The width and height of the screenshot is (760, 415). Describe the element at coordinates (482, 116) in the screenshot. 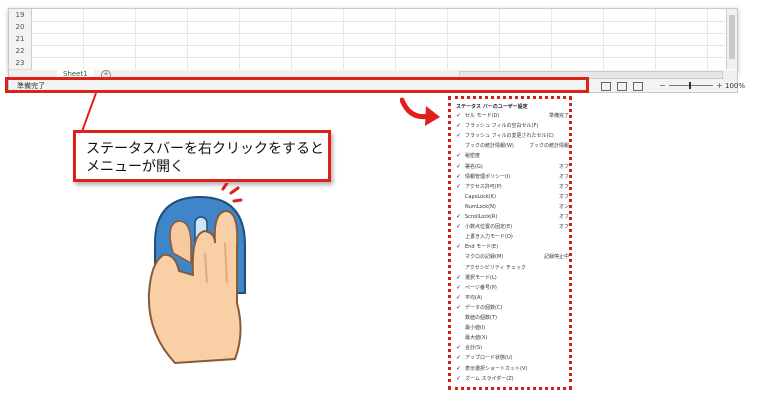

I see `menu-item-label: セル モード(D)` at that location.